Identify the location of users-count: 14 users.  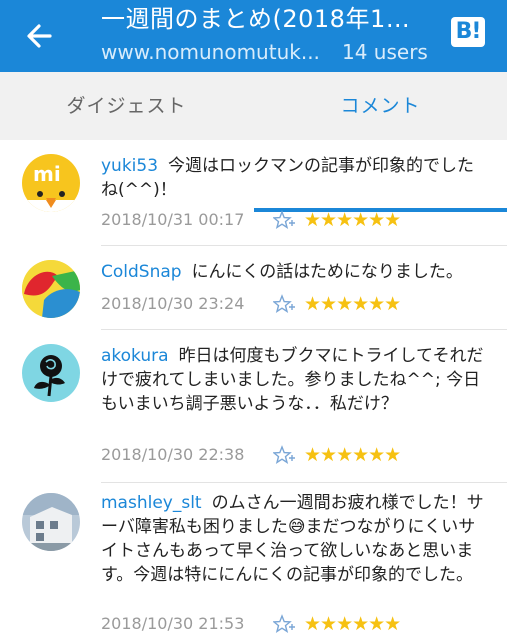
(385, 52).